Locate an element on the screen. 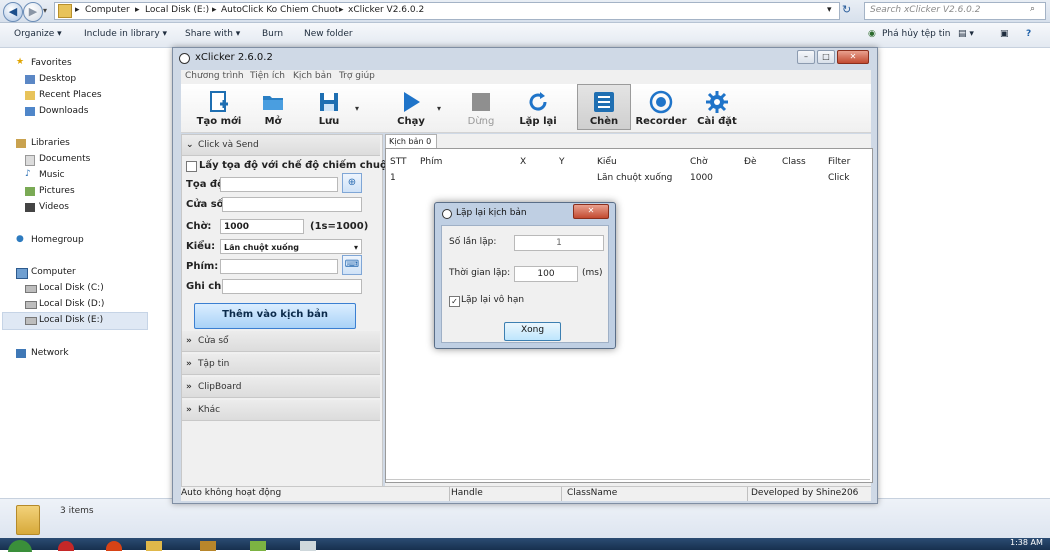  repeat-interval-input: 100 is located at coordinates (546, 274).